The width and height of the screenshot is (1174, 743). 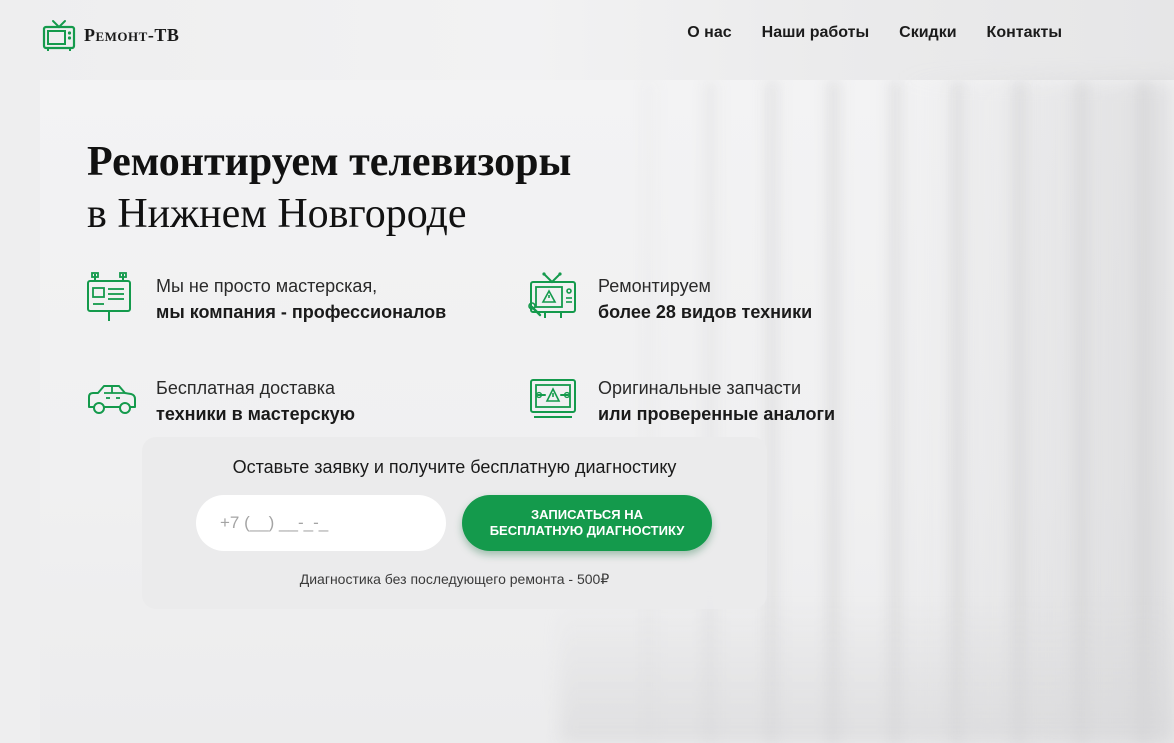 I want to click on feature-line2: или проверенные аналоги, so click(x=717, y=414).